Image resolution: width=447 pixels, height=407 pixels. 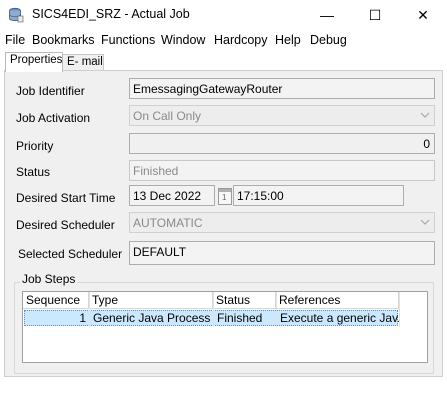 I want to click on menu-functions: Functions, so click(x=128, y=40).